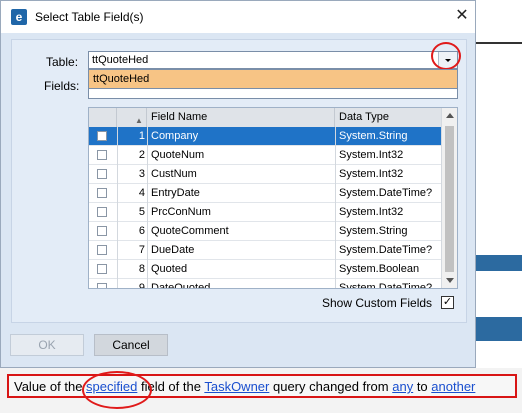  Describe the element at coordinates (265, 284) in the screenshot. I see `table-row: 9 DateQuoted System.DateTime?` at that location.